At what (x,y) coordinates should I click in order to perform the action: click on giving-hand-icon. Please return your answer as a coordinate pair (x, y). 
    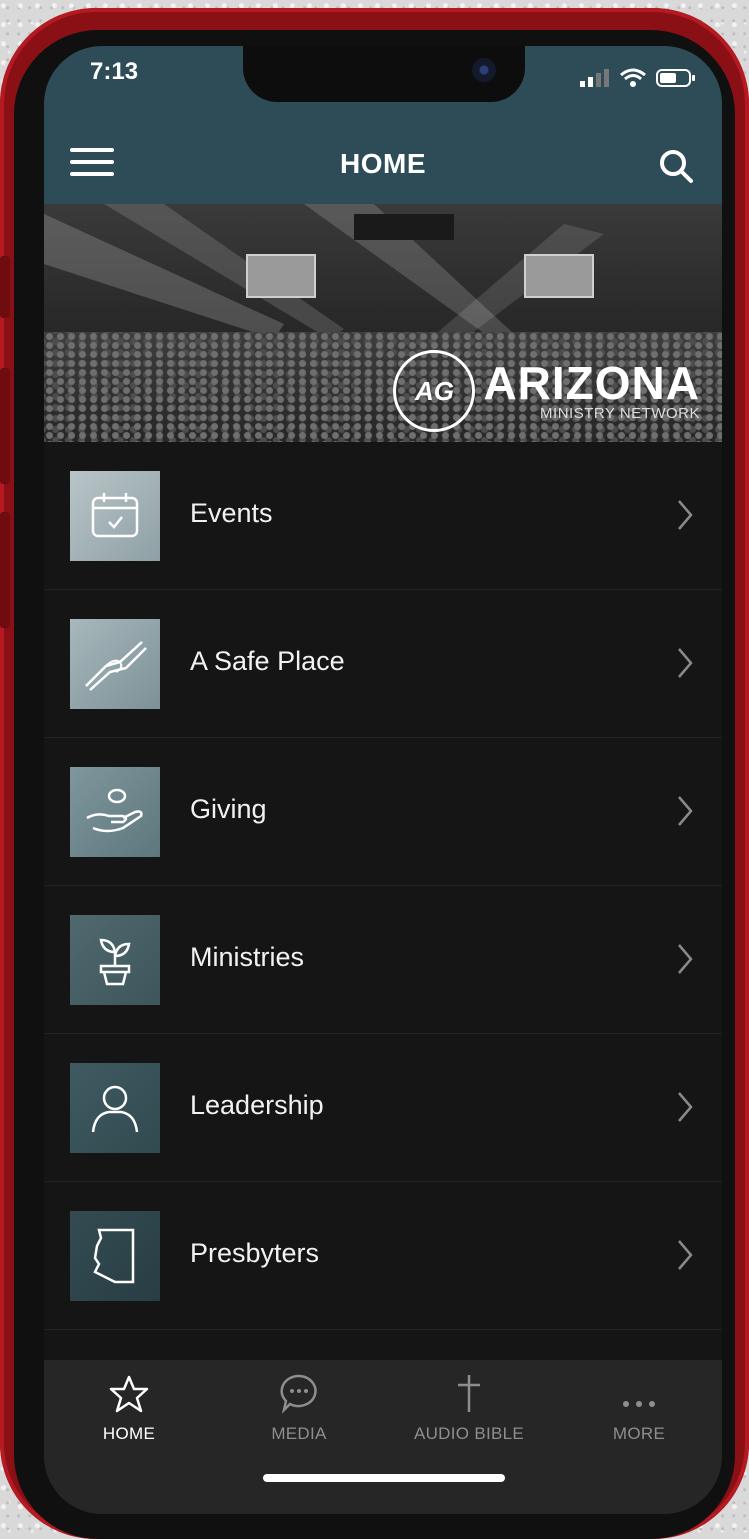
    Looking at the image, I should click on (115, 812).